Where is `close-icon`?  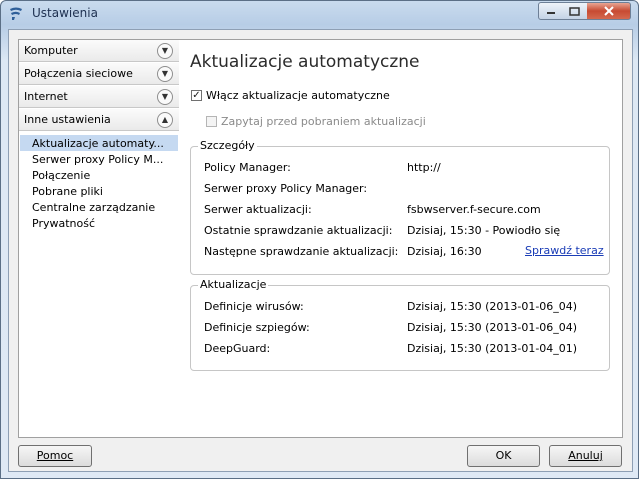 close-icon is located at coordinates (608, 11).